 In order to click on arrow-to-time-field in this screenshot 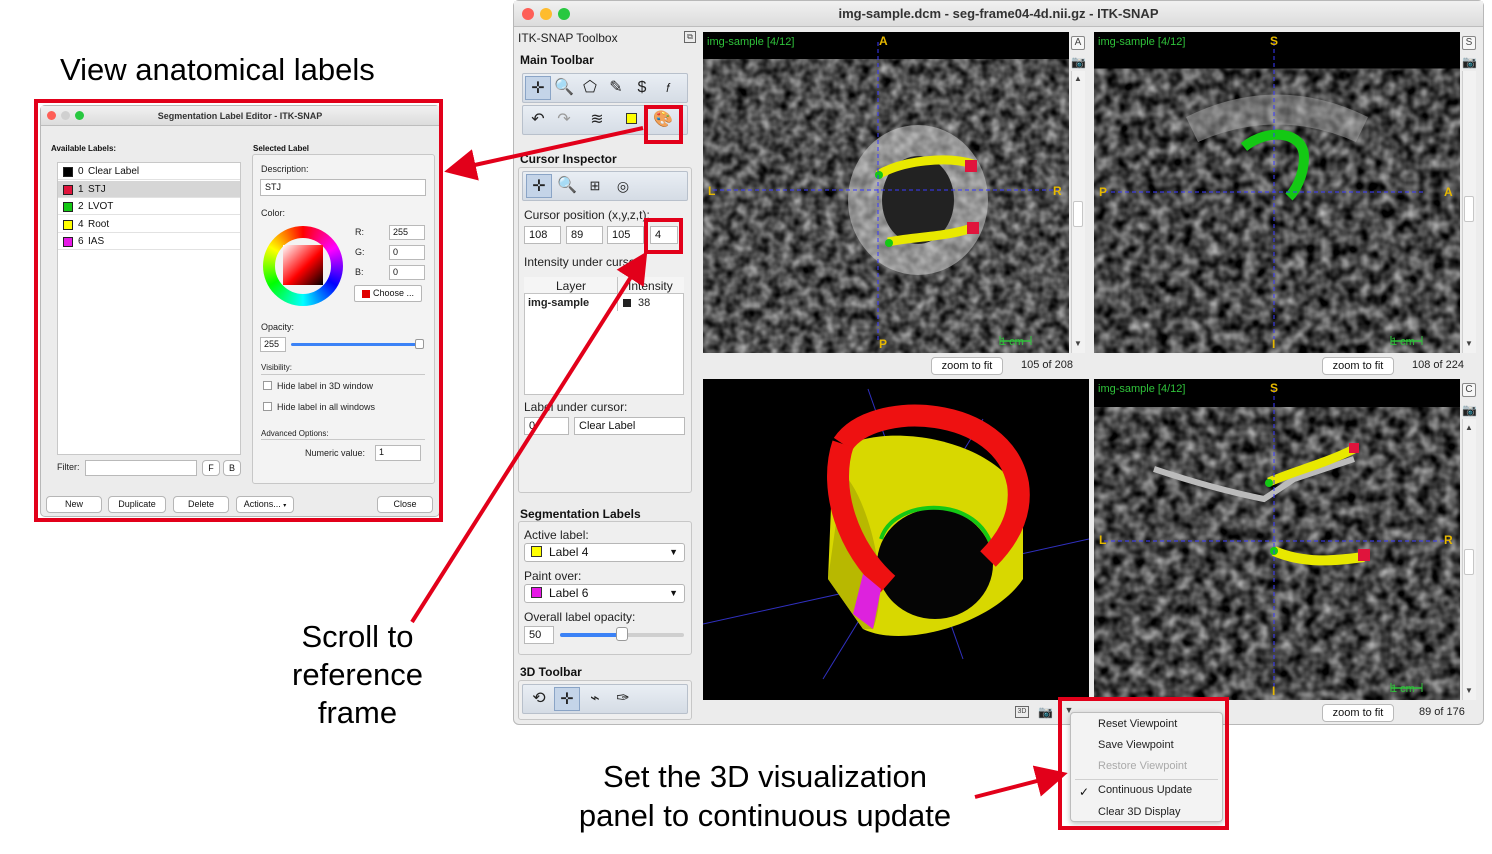, I will do `click(529, 437)`.